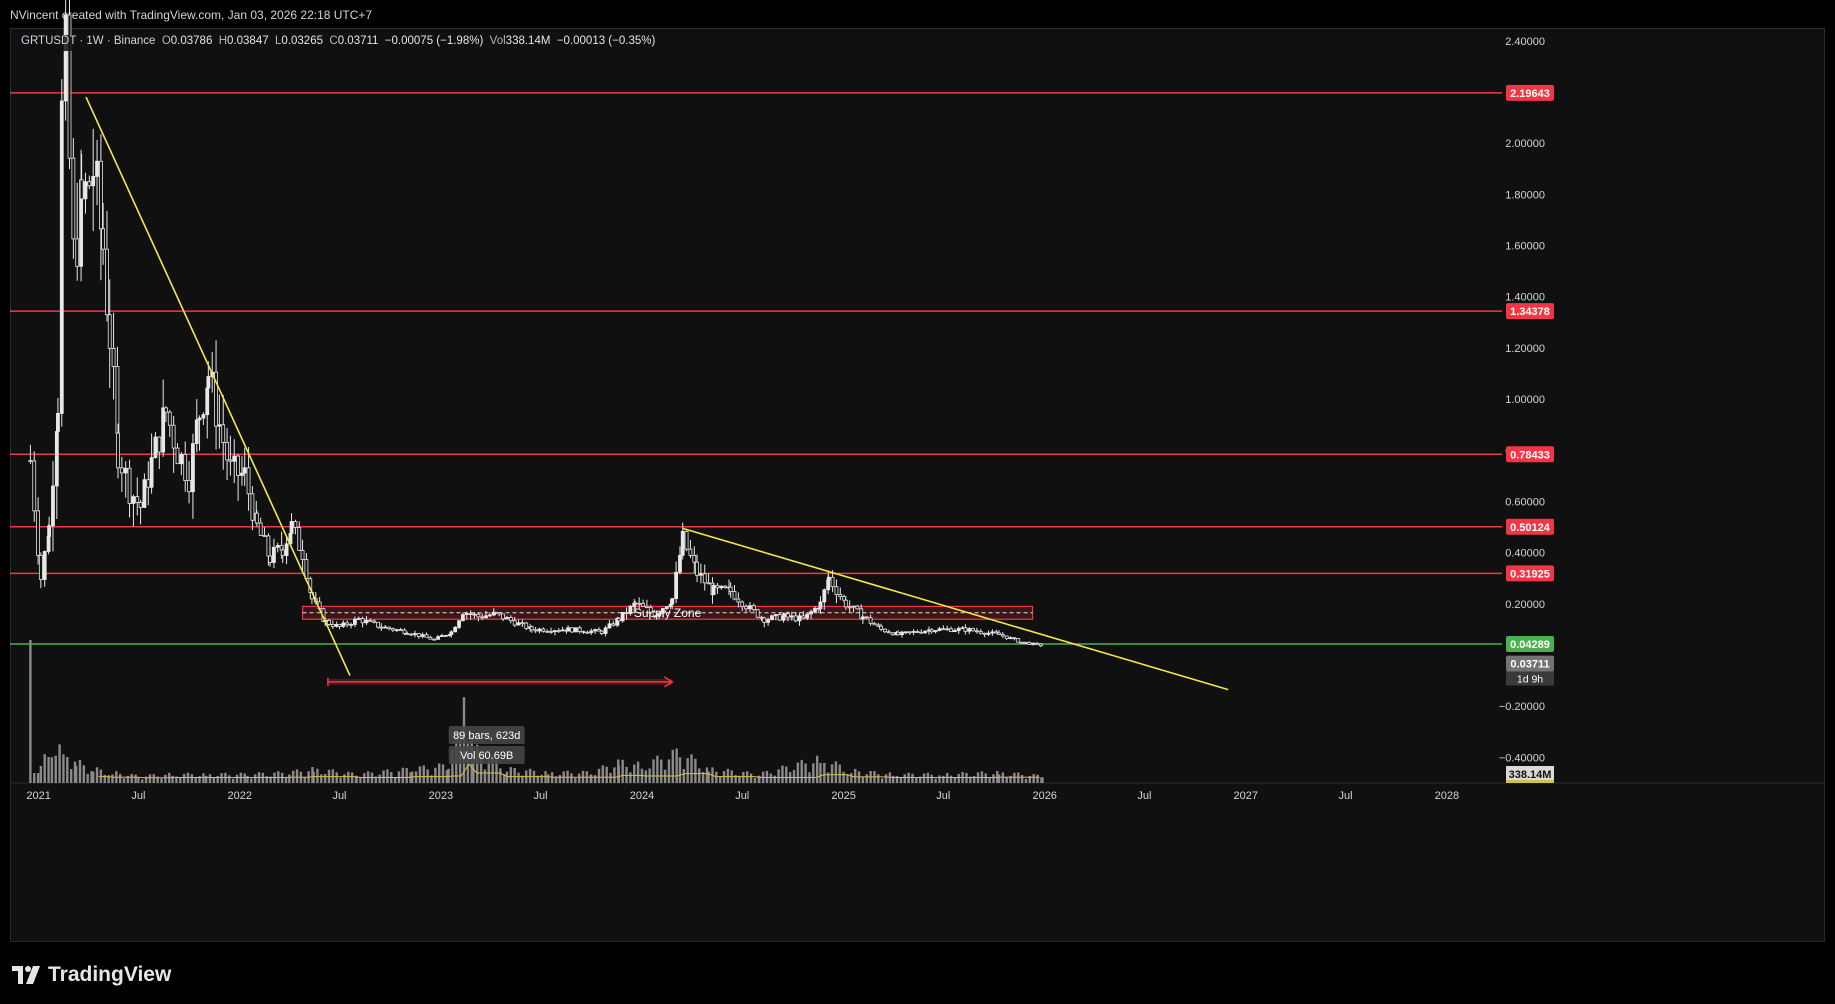 The image size is (1835, 1004). Describe the element at coordinates (1530, 680) in the screenshot. I see `countdown-label: 1d 9h` at that location.